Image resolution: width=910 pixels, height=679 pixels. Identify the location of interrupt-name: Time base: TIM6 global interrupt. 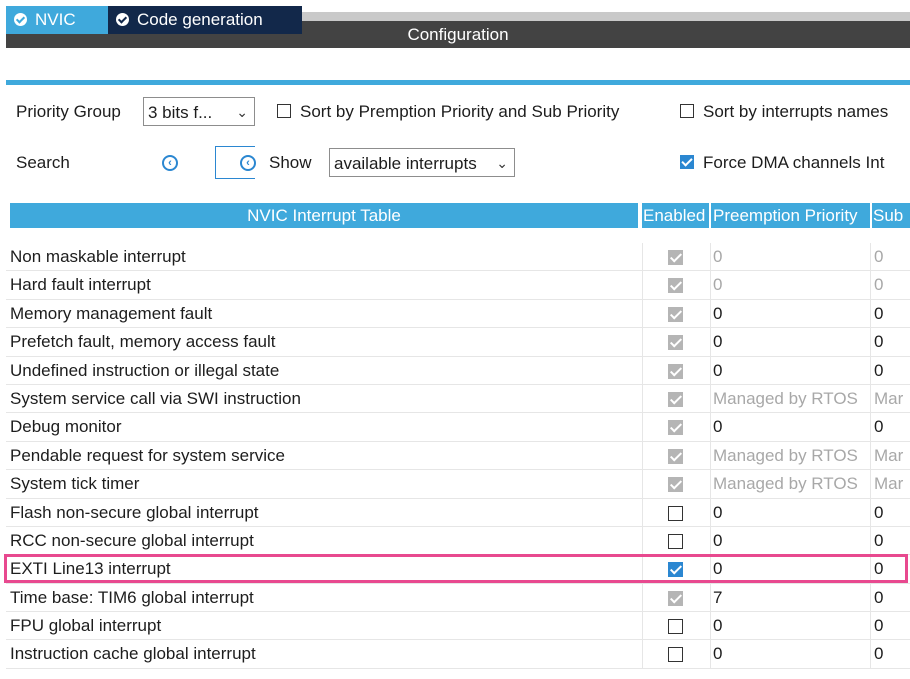
(132, 597).